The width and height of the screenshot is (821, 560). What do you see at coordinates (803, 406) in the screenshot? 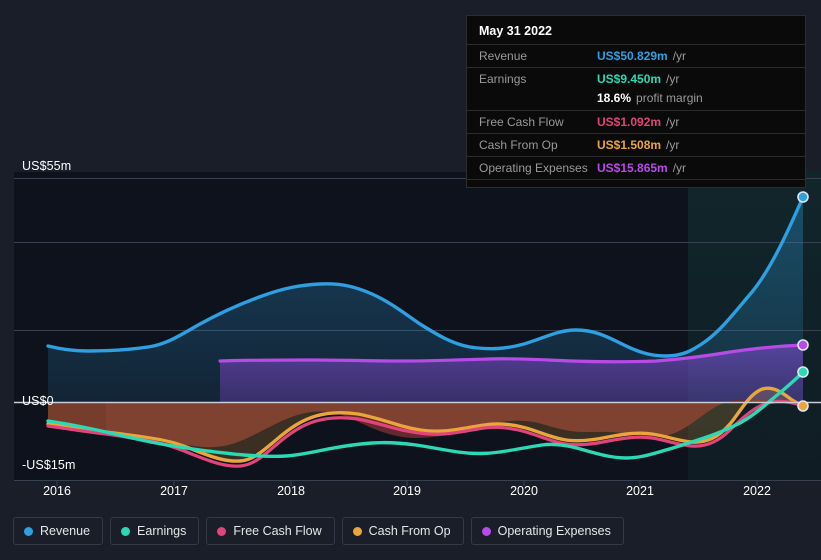
I see `cash-from-op-endpoint-dot` at bounding box center [803, 406].